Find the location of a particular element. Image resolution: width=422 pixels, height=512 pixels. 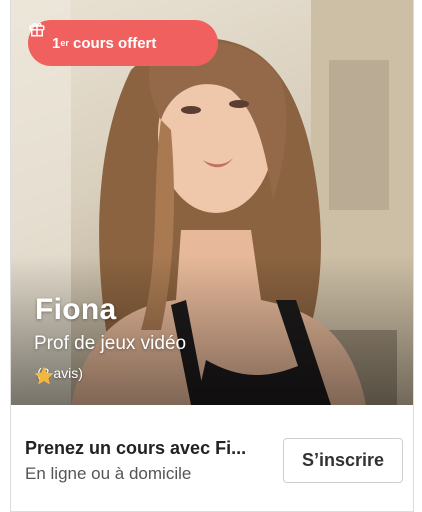

badge-label: cours offert is located at coordinates (115, 43).